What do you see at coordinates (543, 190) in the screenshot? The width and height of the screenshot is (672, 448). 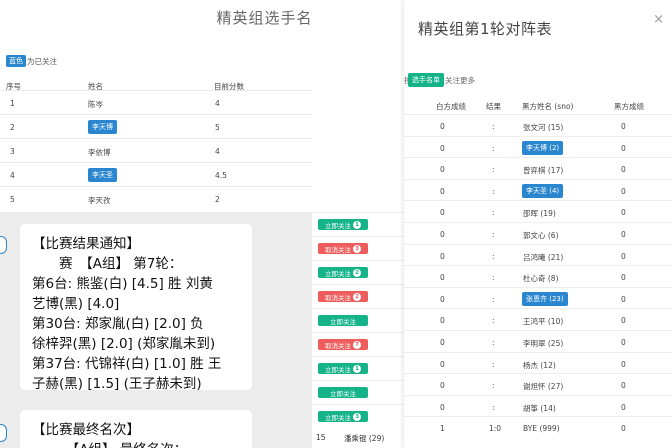 I see `black-name-followed: 李天圣 (4)` at bounding box center [543, 190].